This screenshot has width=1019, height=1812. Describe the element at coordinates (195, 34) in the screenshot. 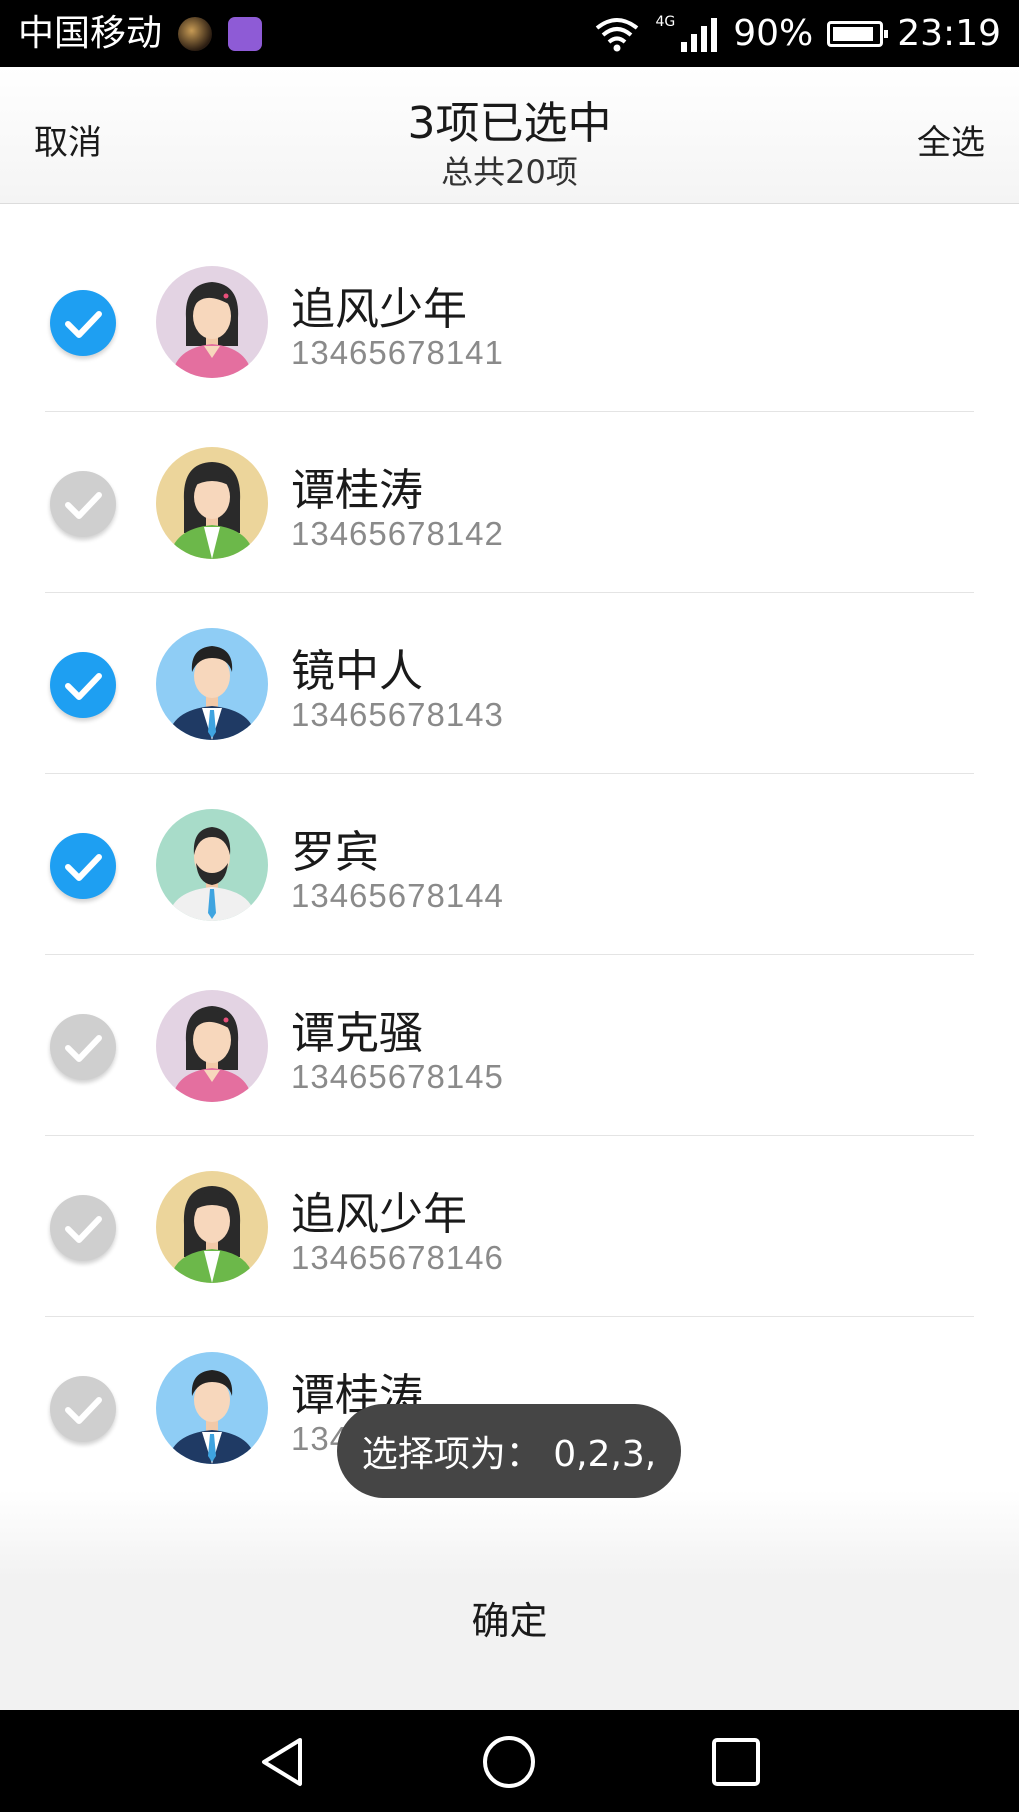

I see `notification-app-icon` at that location.